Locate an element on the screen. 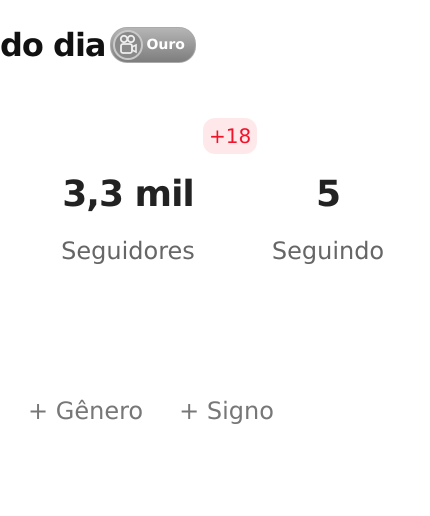 Image resolution: width=430 pixels, height=516 pixels. add-tag-link: + Gênero is located at coordinates (86, 411).